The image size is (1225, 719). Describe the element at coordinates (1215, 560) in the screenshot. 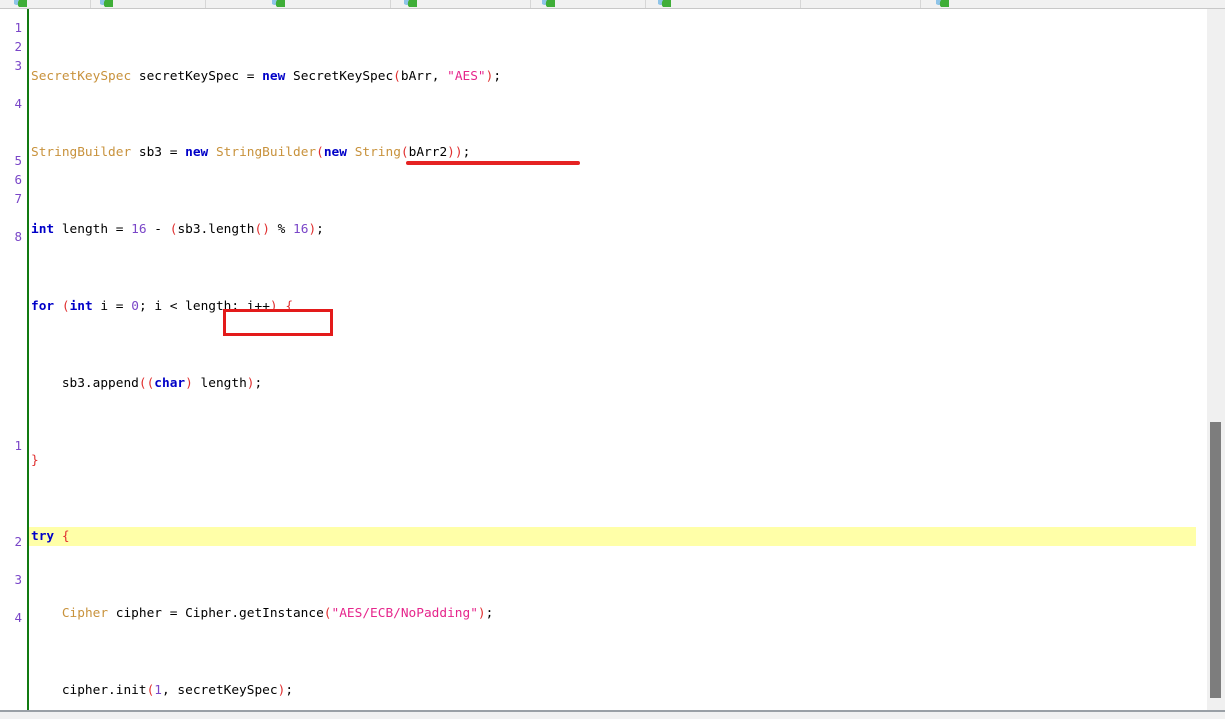

I see `scrollbar-thumb` at that location.